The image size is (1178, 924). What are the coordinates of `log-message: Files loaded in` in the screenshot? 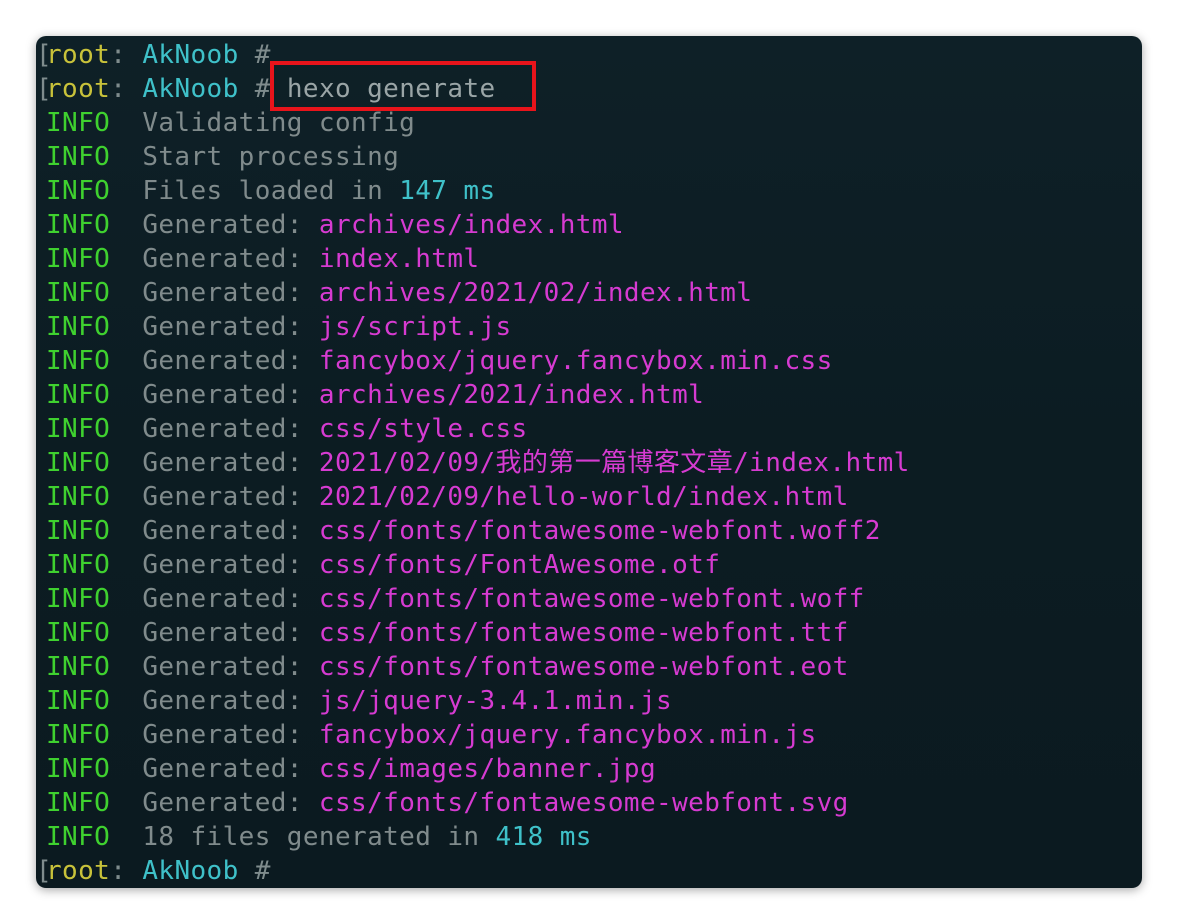 It's located at (271, 191).